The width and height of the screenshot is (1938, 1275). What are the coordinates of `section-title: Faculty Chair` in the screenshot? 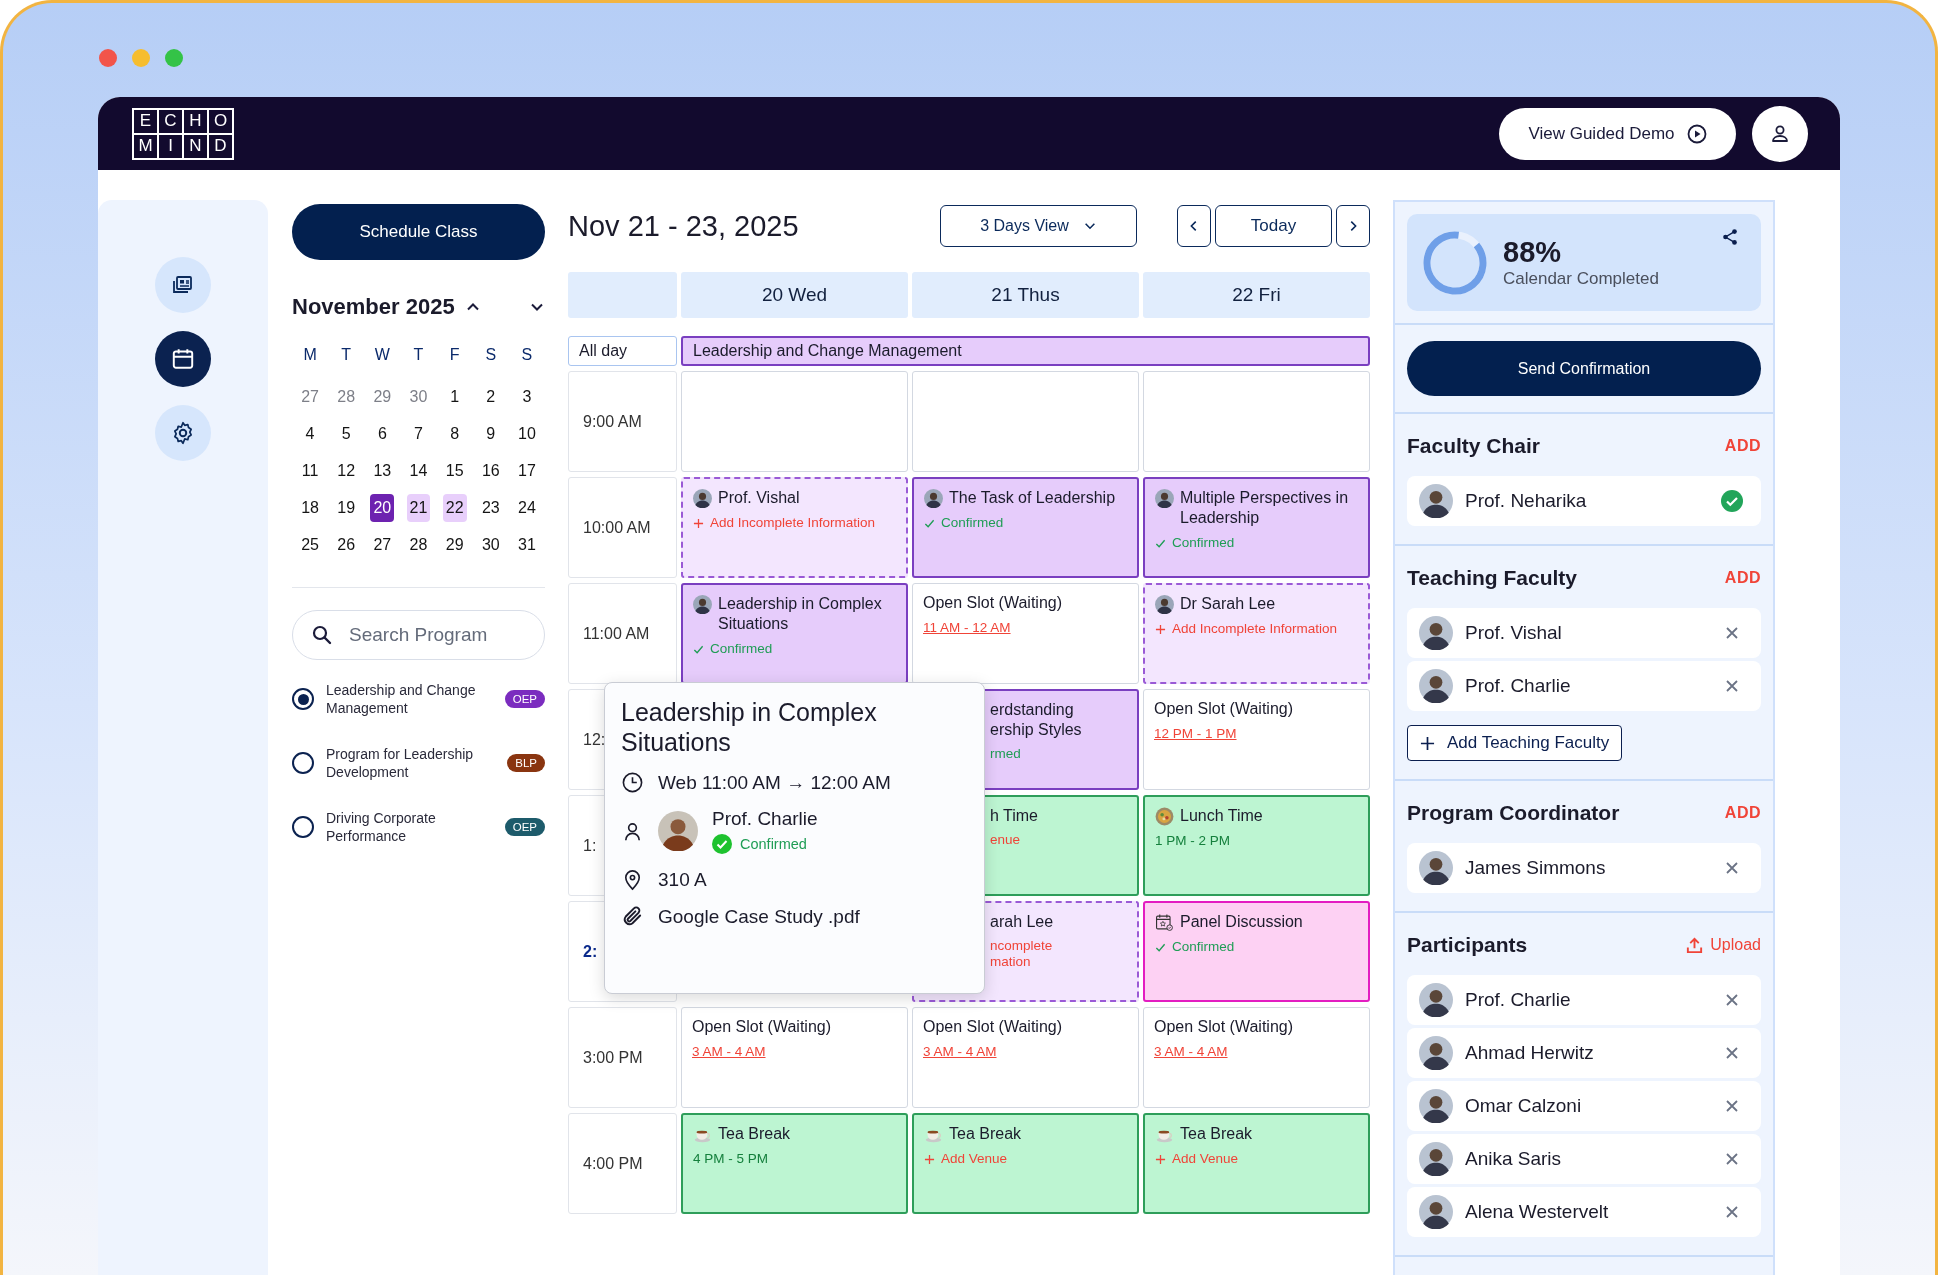 It's located at (1474, 446).